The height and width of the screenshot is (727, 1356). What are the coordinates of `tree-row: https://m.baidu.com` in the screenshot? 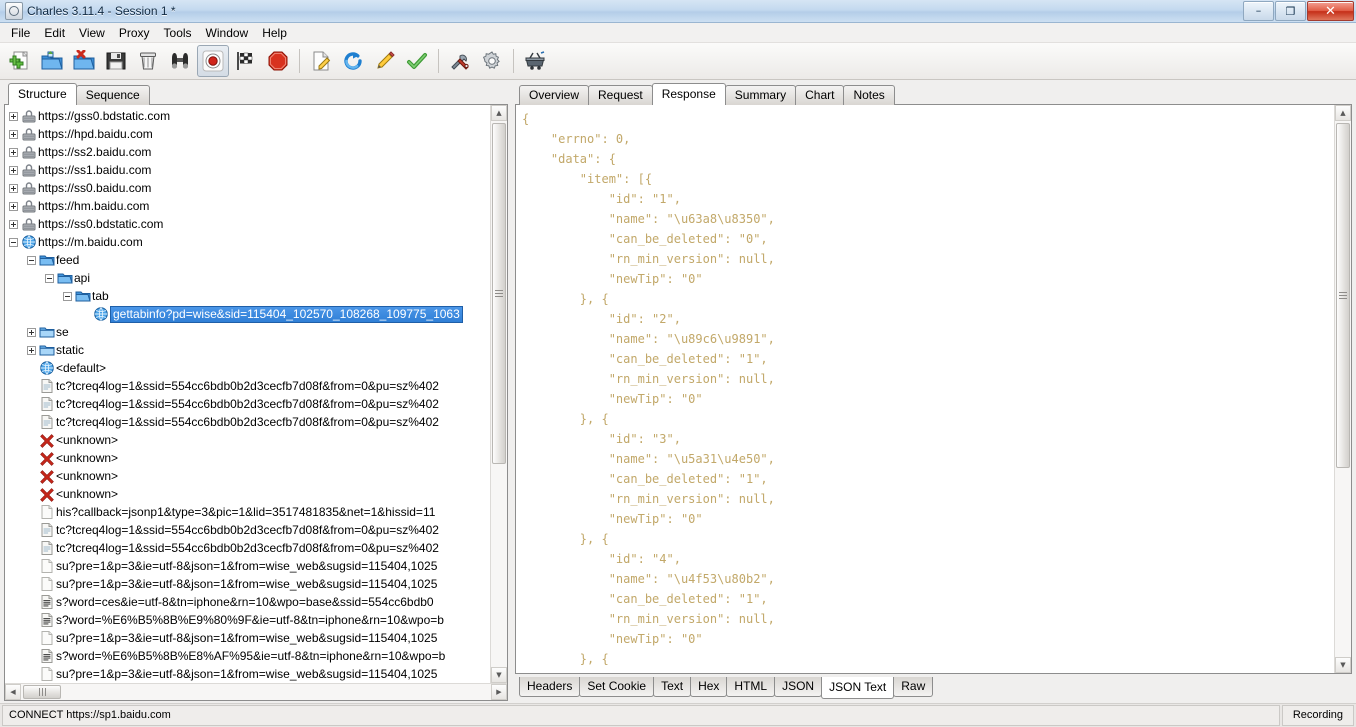 It's located at (248, 242).